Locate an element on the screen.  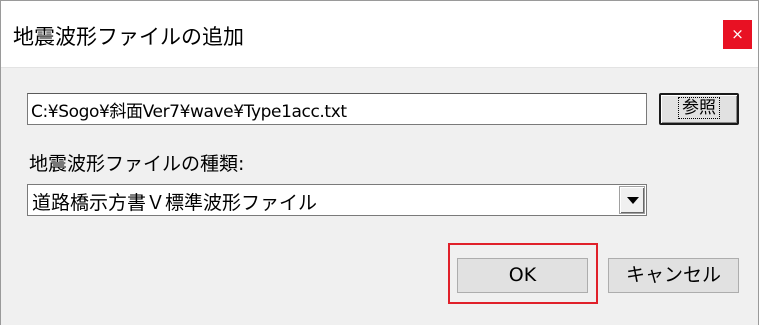
ok-button: OK is located at coordinates (522, 275).